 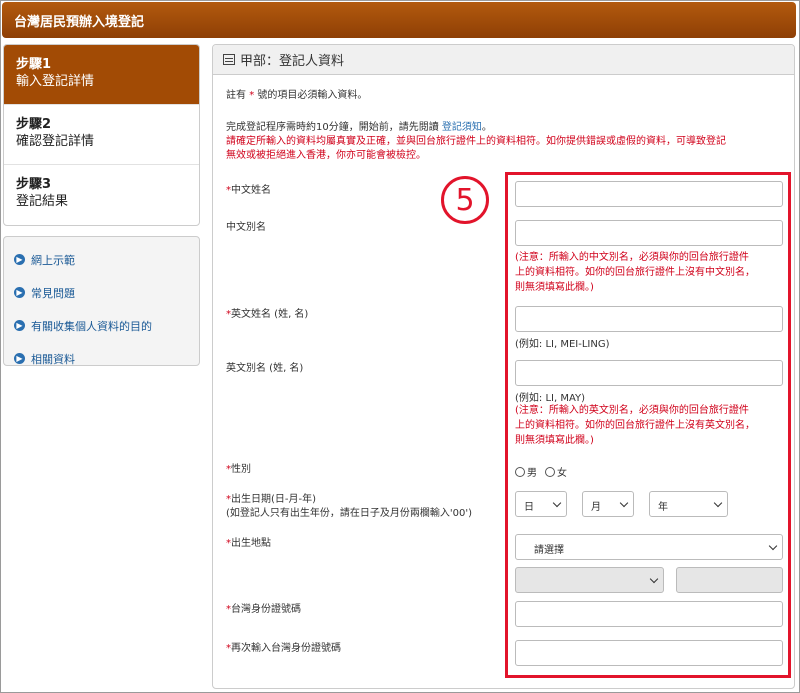 What do you see at coordinates (326, 155) in the screenshot?
I see `warning-line-2: 無效或被拒絕進入香港，你亦可能會被檢控。` at bounding box center [326, 155].